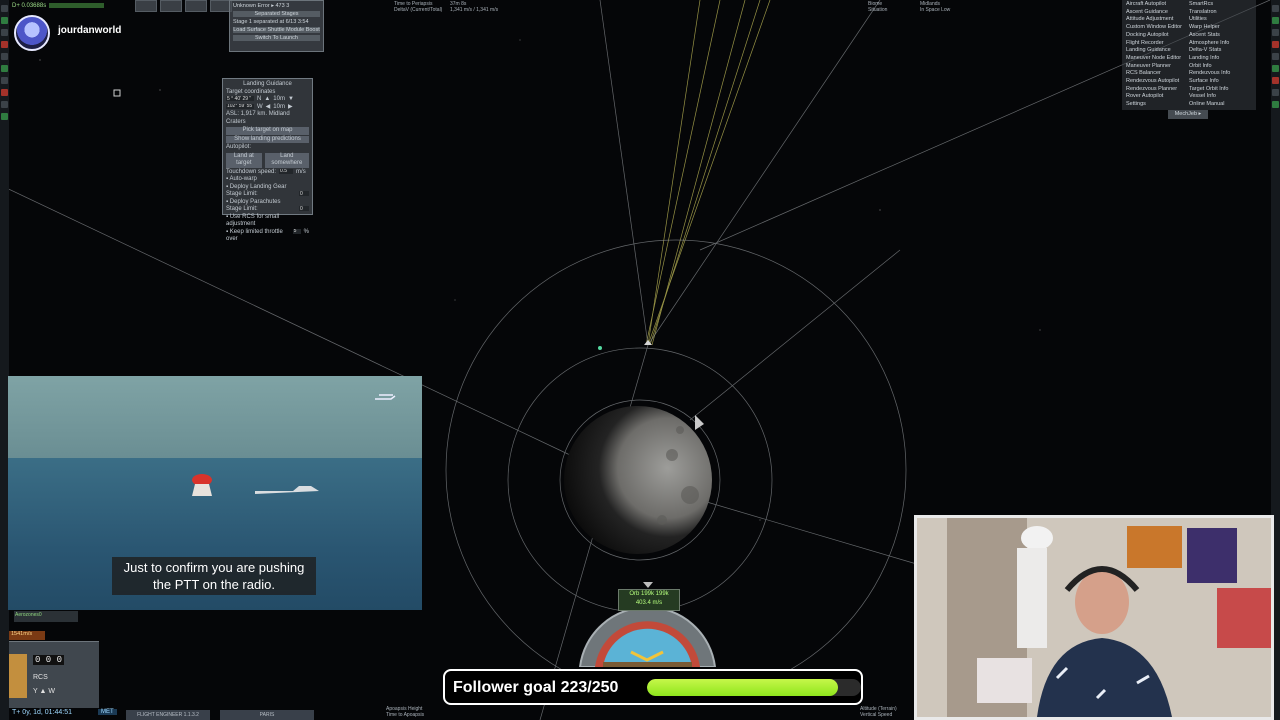 The width and height of the screenshot is (1280, 720). What do you see at coordinates (1157, 13) in the screenshot?
I see `mechjeb-menu-item: Ascent Guidance` at bounding box center [1157, 13].